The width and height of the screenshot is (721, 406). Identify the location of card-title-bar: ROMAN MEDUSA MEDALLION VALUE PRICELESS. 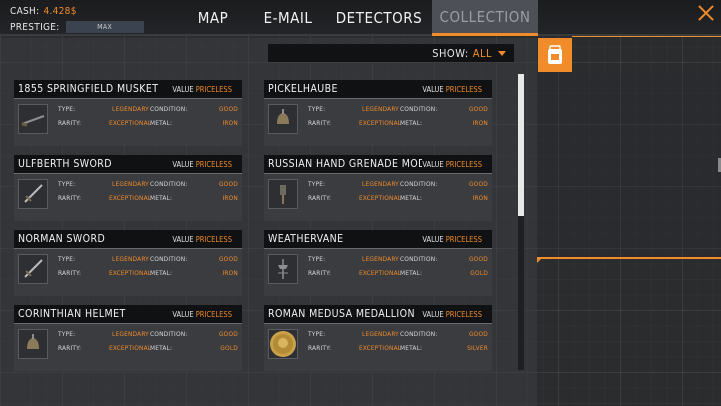
(378, 314).